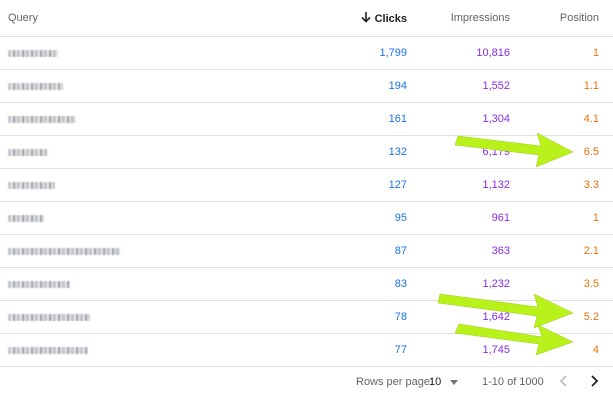  Describe the element at coordinates (579, 18) in the screenshot. I see `header-position: Position` at that location.